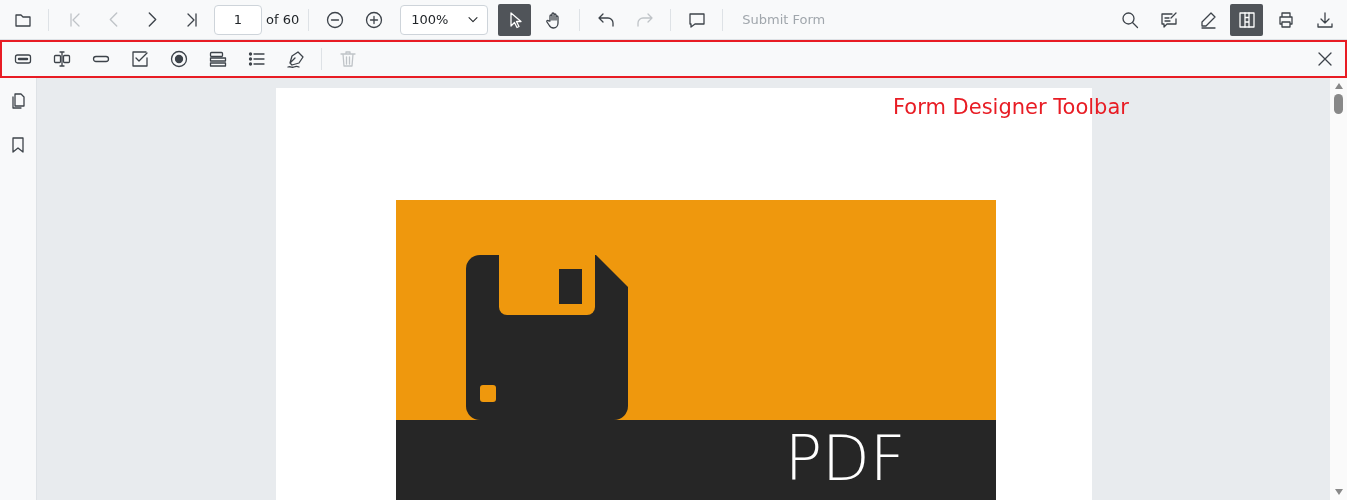  What do you see at coordinates (334, 19) in the screenshot?
I see `zoom-out-icon` at bounding box center [334, 19].